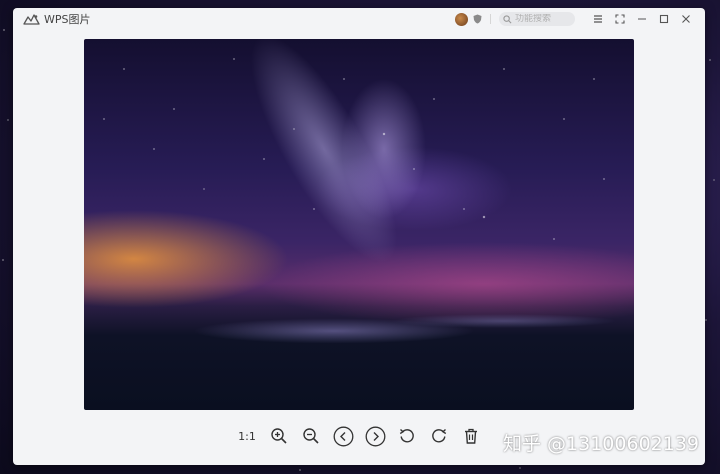  I want to click on zoom-out-icon, so click(311, 436).